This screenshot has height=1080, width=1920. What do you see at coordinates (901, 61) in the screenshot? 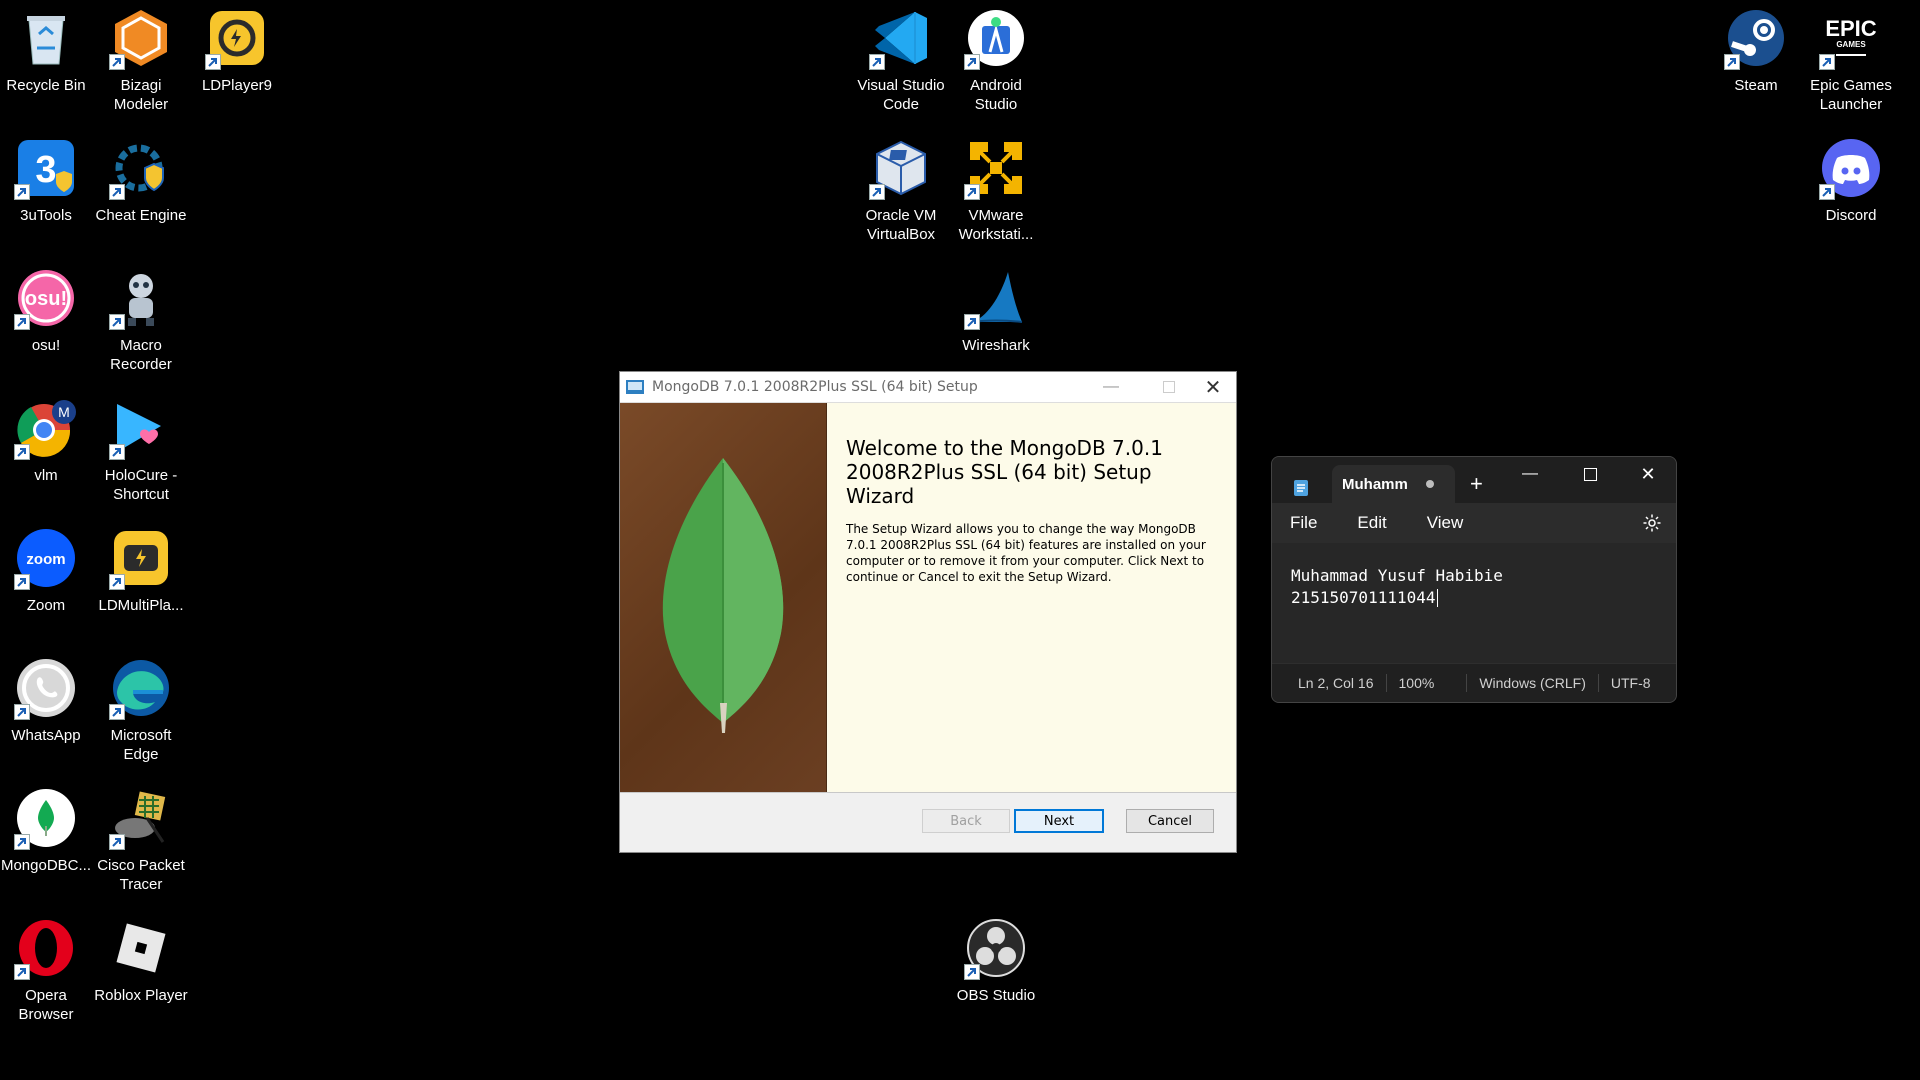
I see `desktop-icon-vscode: Visual Studio Code` at bounding box center [901, 61].